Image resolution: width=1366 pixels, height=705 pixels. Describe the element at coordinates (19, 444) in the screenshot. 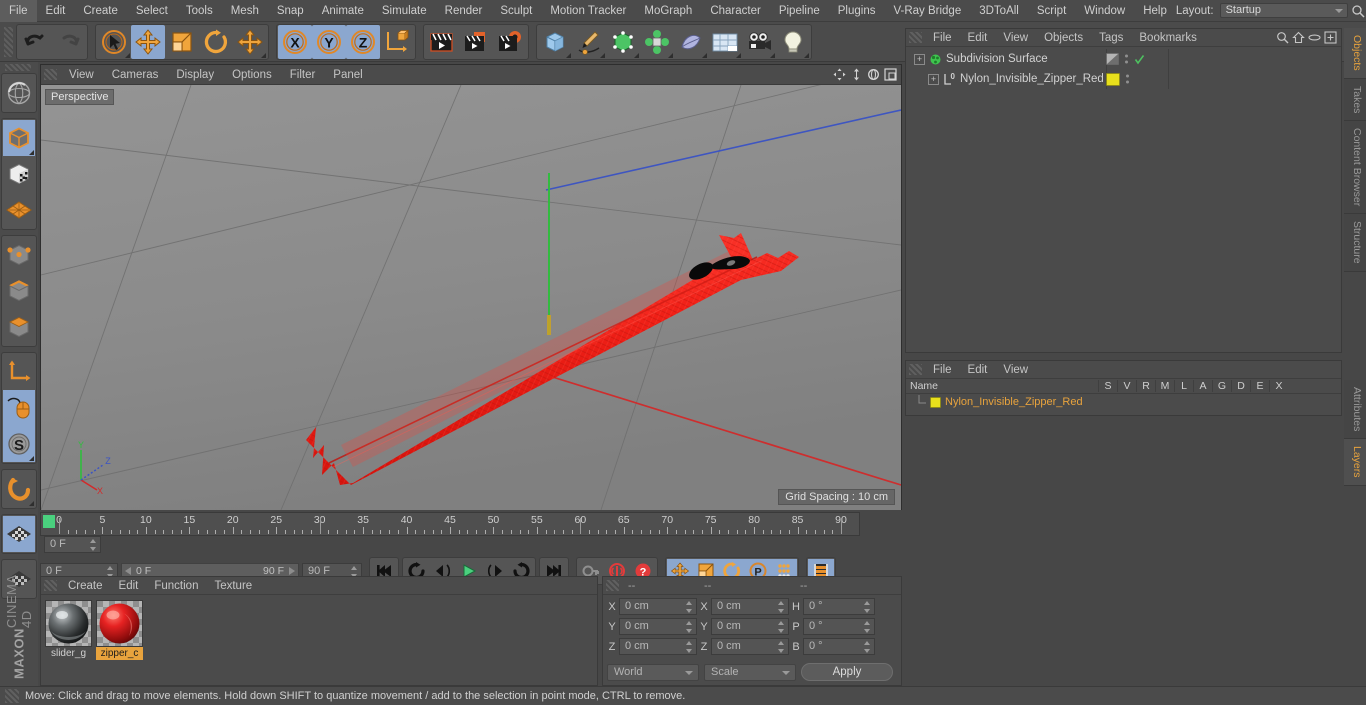

I see `viewport-solo-button: S` at that location.